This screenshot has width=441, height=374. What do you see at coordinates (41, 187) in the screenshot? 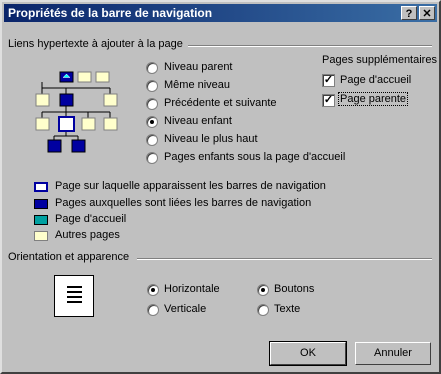
I see `outlined-page-icon` at bounding box center [41, 187].